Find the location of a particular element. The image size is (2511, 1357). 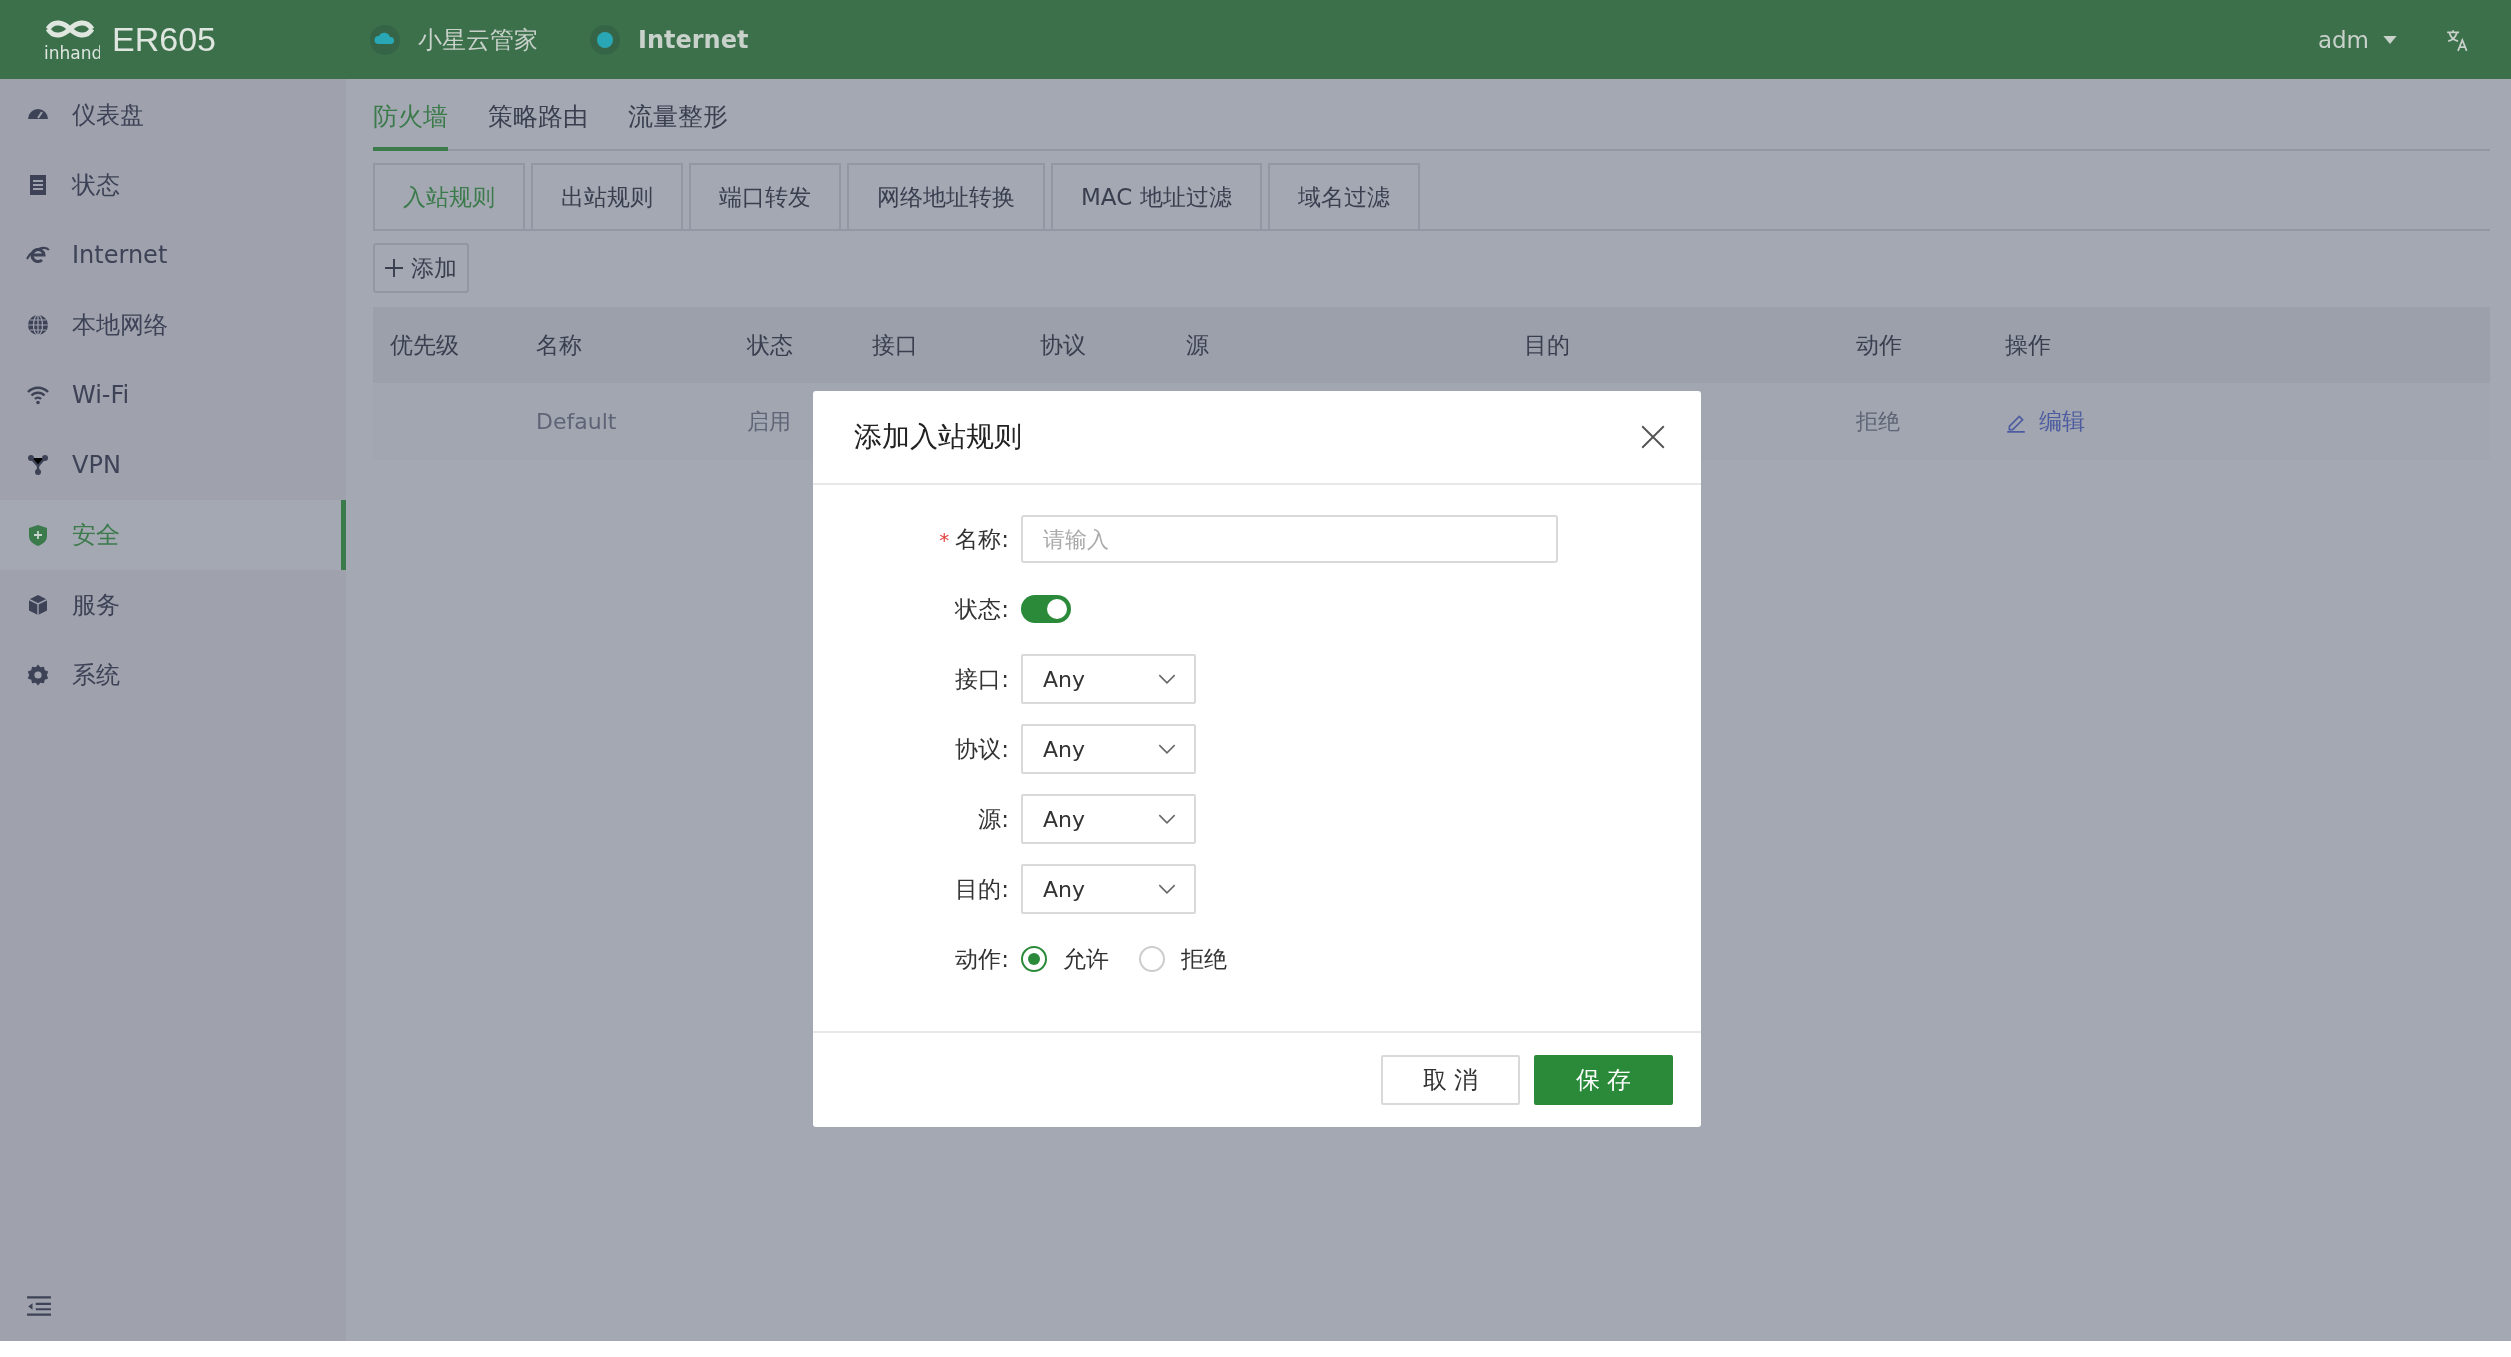

user-menu: adm is located at coordinates (2357, 39).